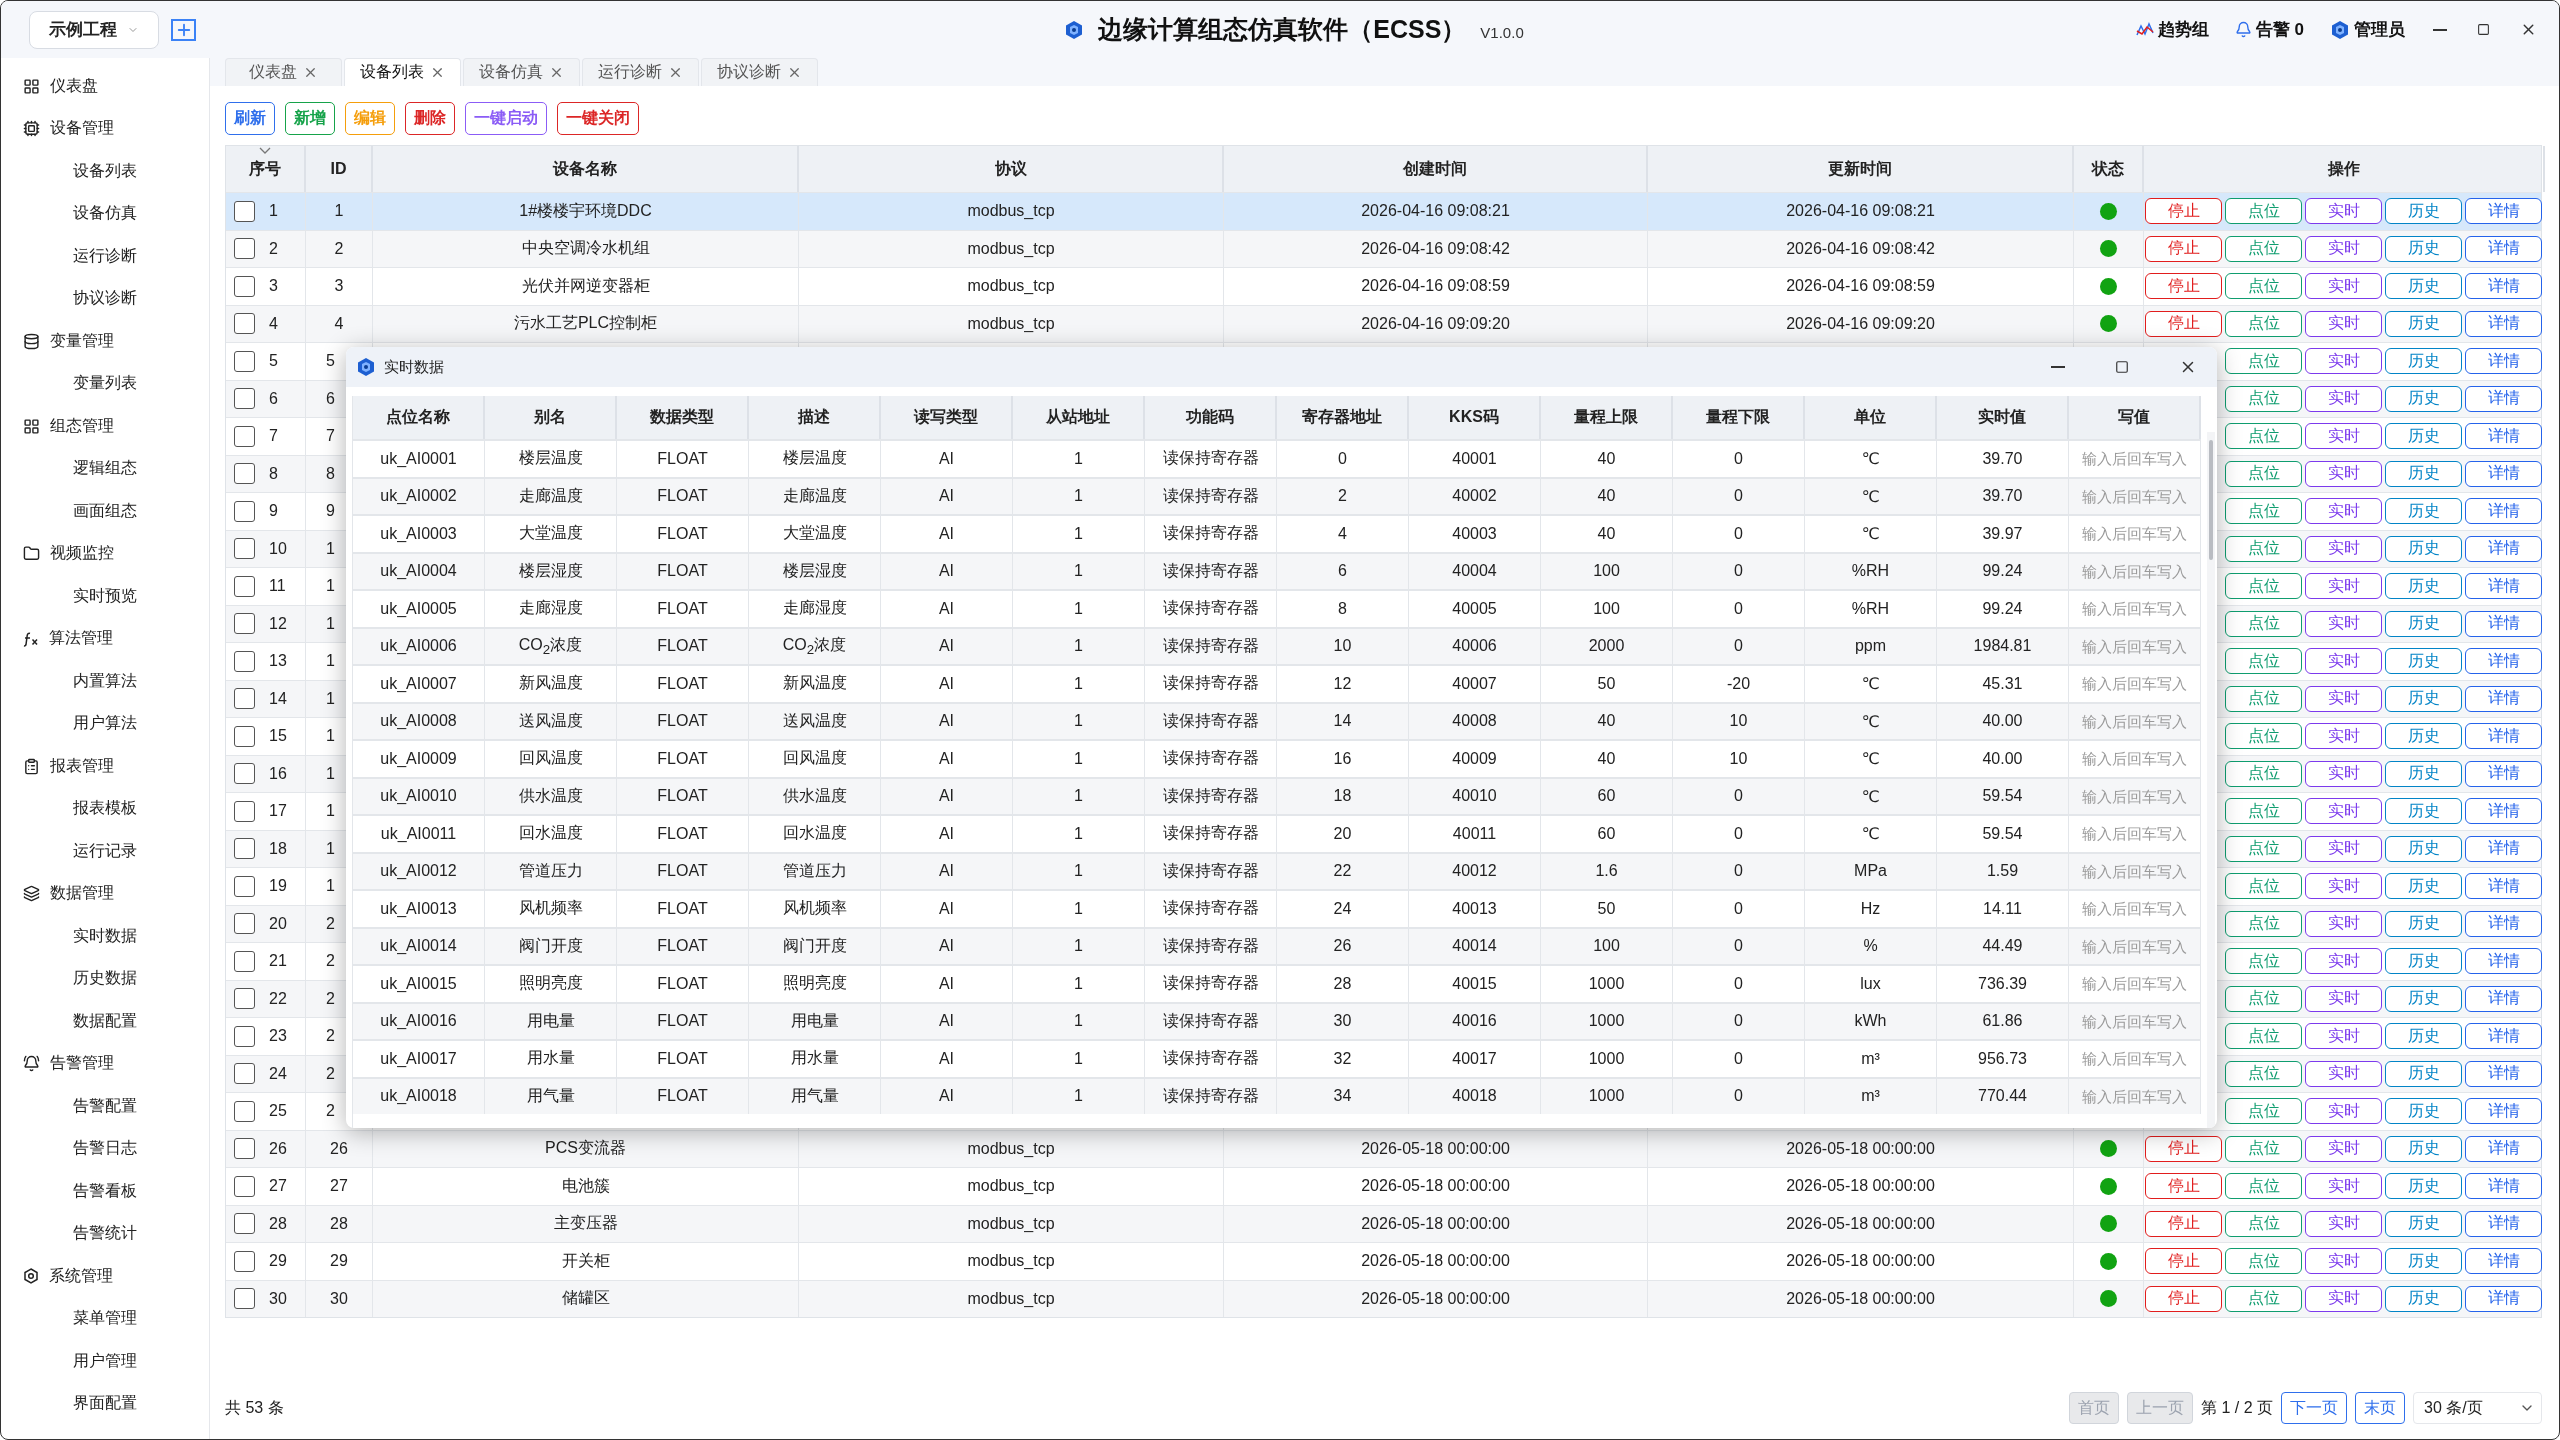  Describe the element at coordinates (1383, 286) in the screenshot. I see `table-row: 3 3 光伏并网逆变器柜 modbus_tcp 2026-04-16 09:08:59 2026-04-16 09:08:59 停止 点位 实时 历史 详情` at that location.